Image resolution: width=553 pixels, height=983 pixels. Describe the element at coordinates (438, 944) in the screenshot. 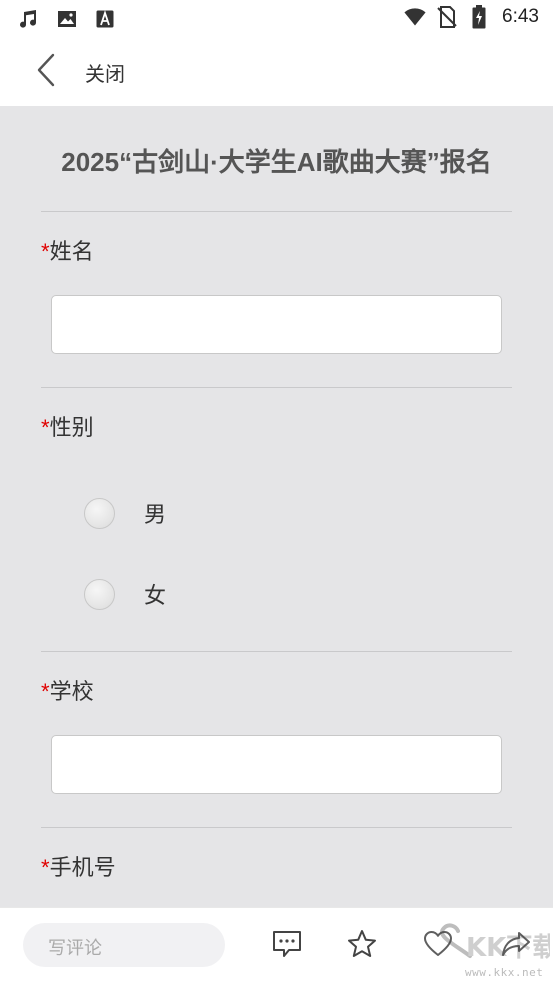

I see `heart-icon` at that location.